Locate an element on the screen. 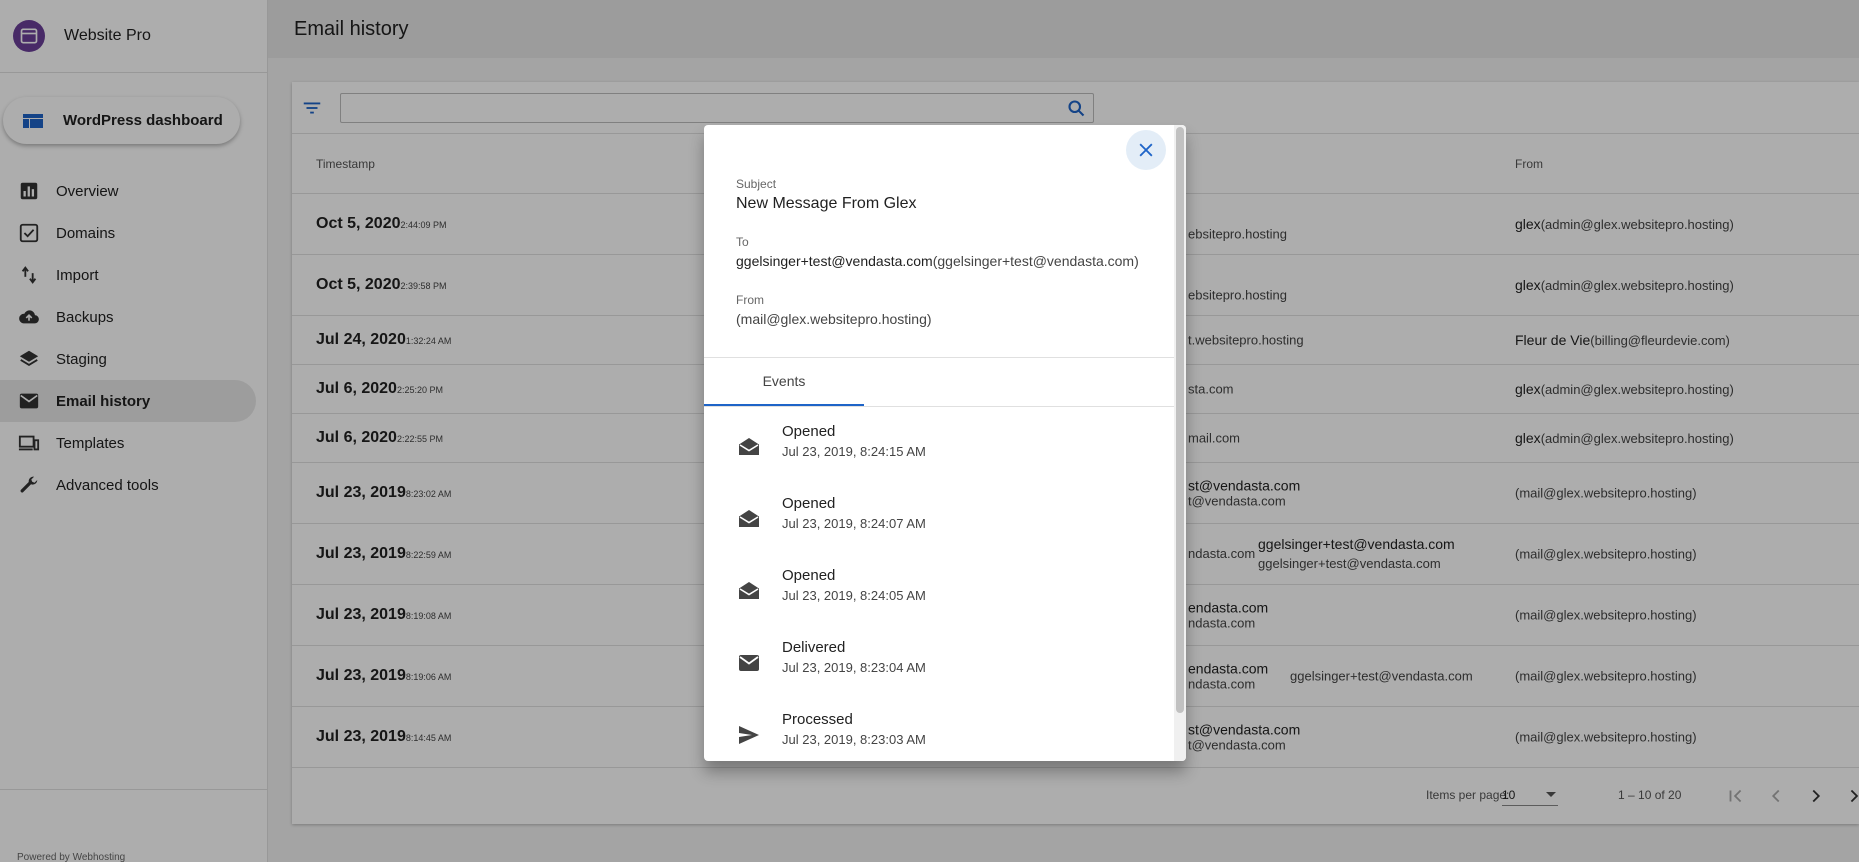 The width and height of the screenshot is (1859, 862). close-icon is located at coordinates (1146, 150).